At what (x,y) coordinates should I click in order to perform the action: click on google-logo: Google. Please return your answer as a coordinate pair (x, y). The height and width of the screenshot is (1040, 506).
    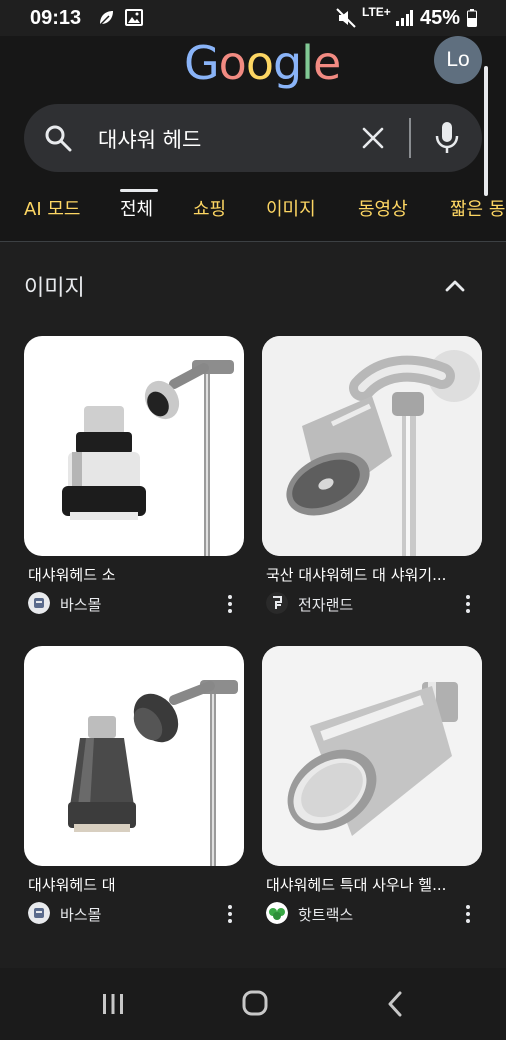
    Looking at the image, I should click on (262, 63).